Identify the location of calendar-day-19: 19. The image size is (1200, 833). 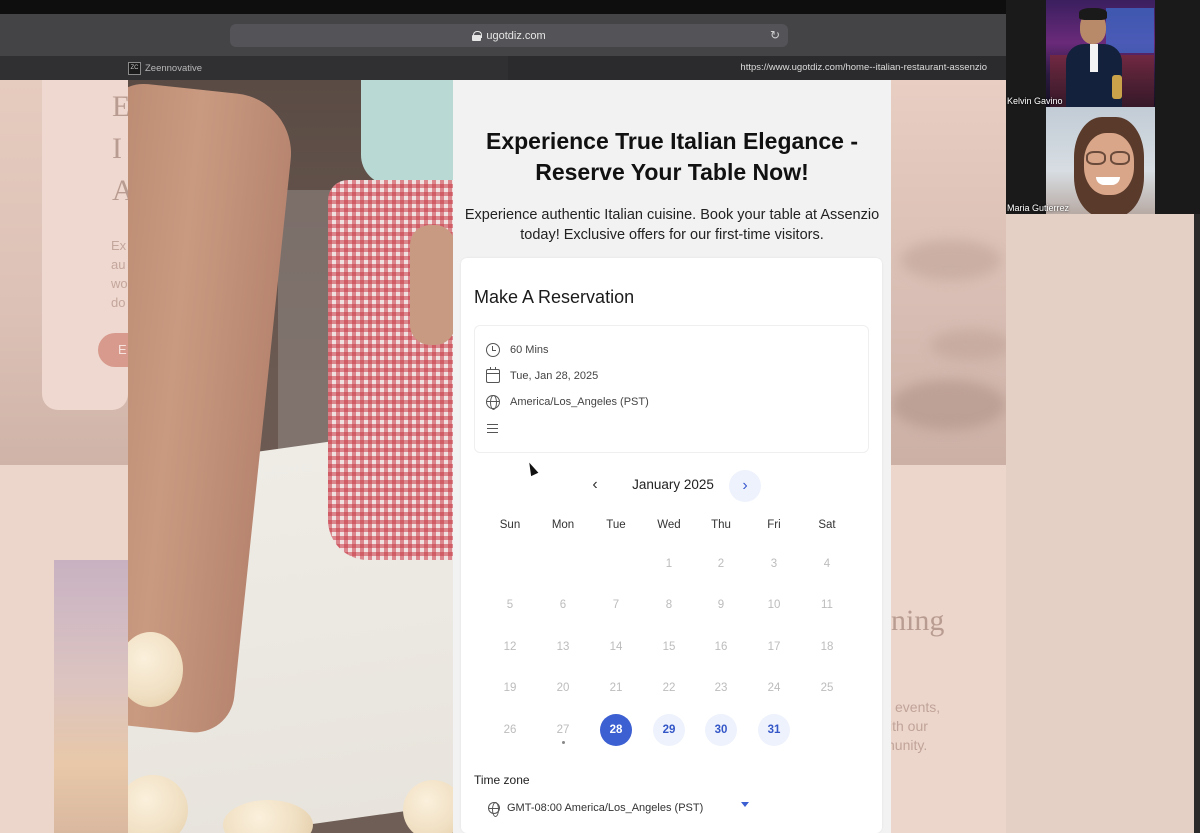
(510, 688).